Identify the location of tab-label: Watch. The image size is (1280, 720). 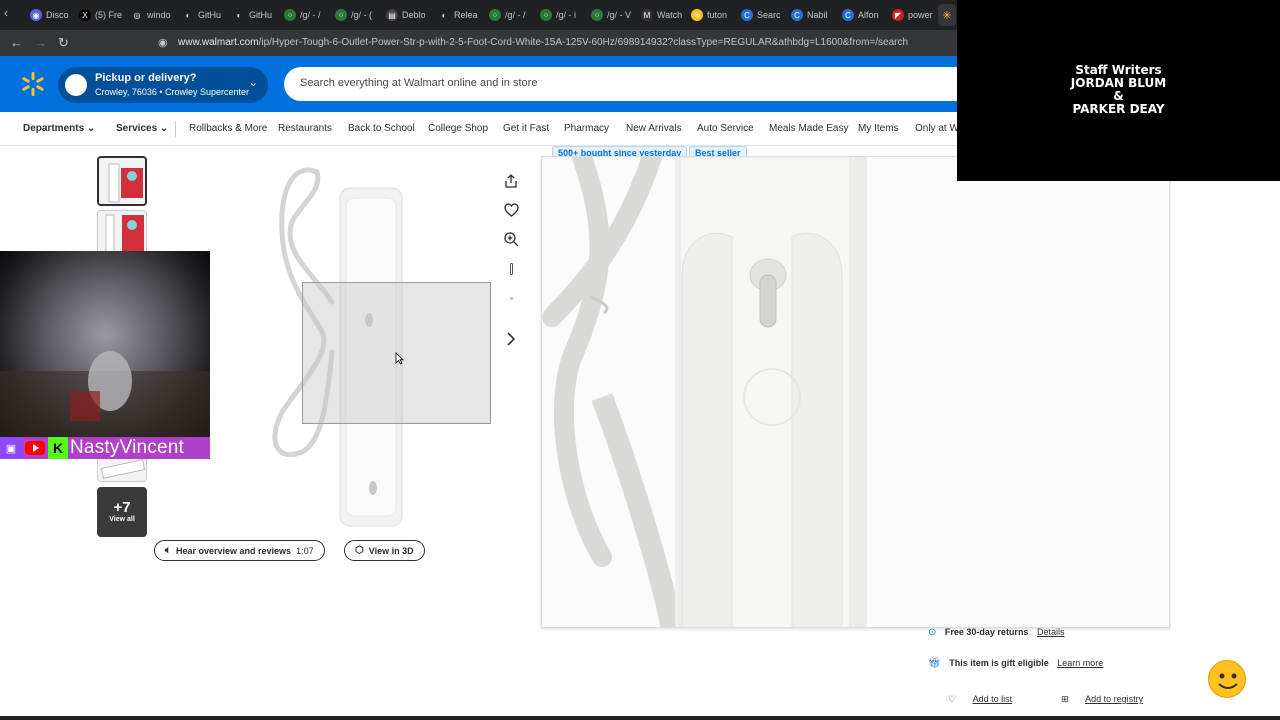
(670, 15).